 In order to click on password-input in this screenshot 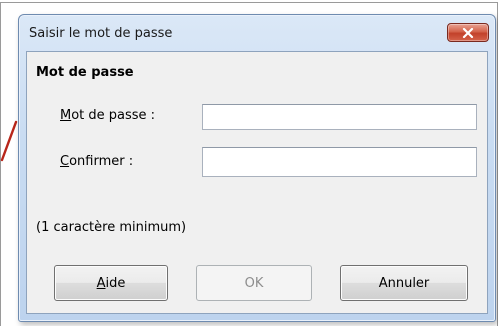, I will do `click(339, 117)`.